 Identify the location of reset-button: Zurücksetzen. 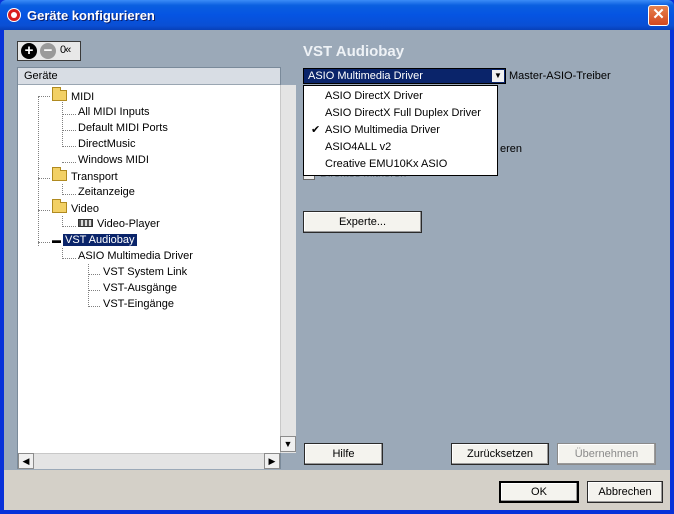
(500, 454).